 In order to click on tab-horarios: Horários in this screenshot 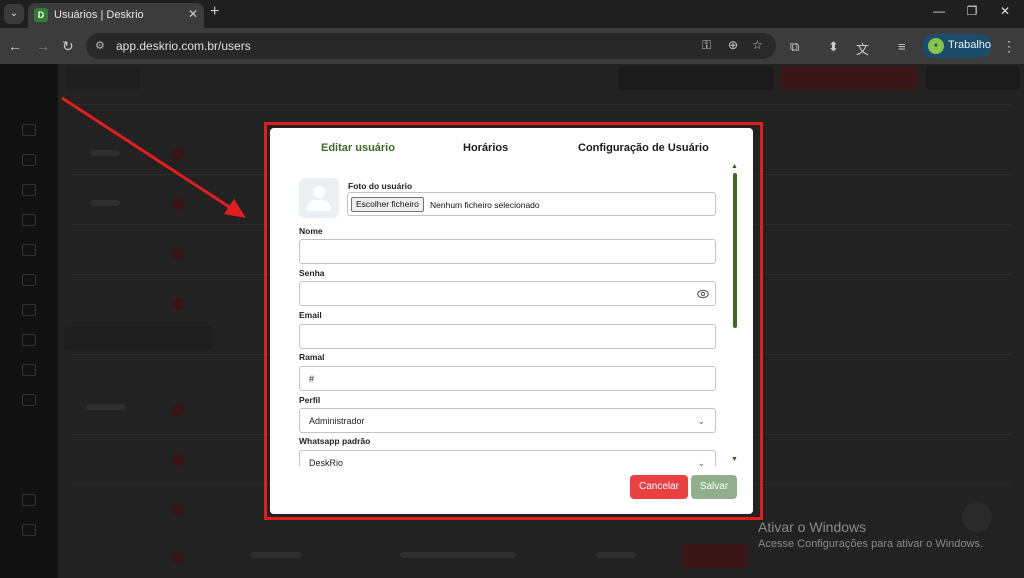, I will do `click(485, 148)`.